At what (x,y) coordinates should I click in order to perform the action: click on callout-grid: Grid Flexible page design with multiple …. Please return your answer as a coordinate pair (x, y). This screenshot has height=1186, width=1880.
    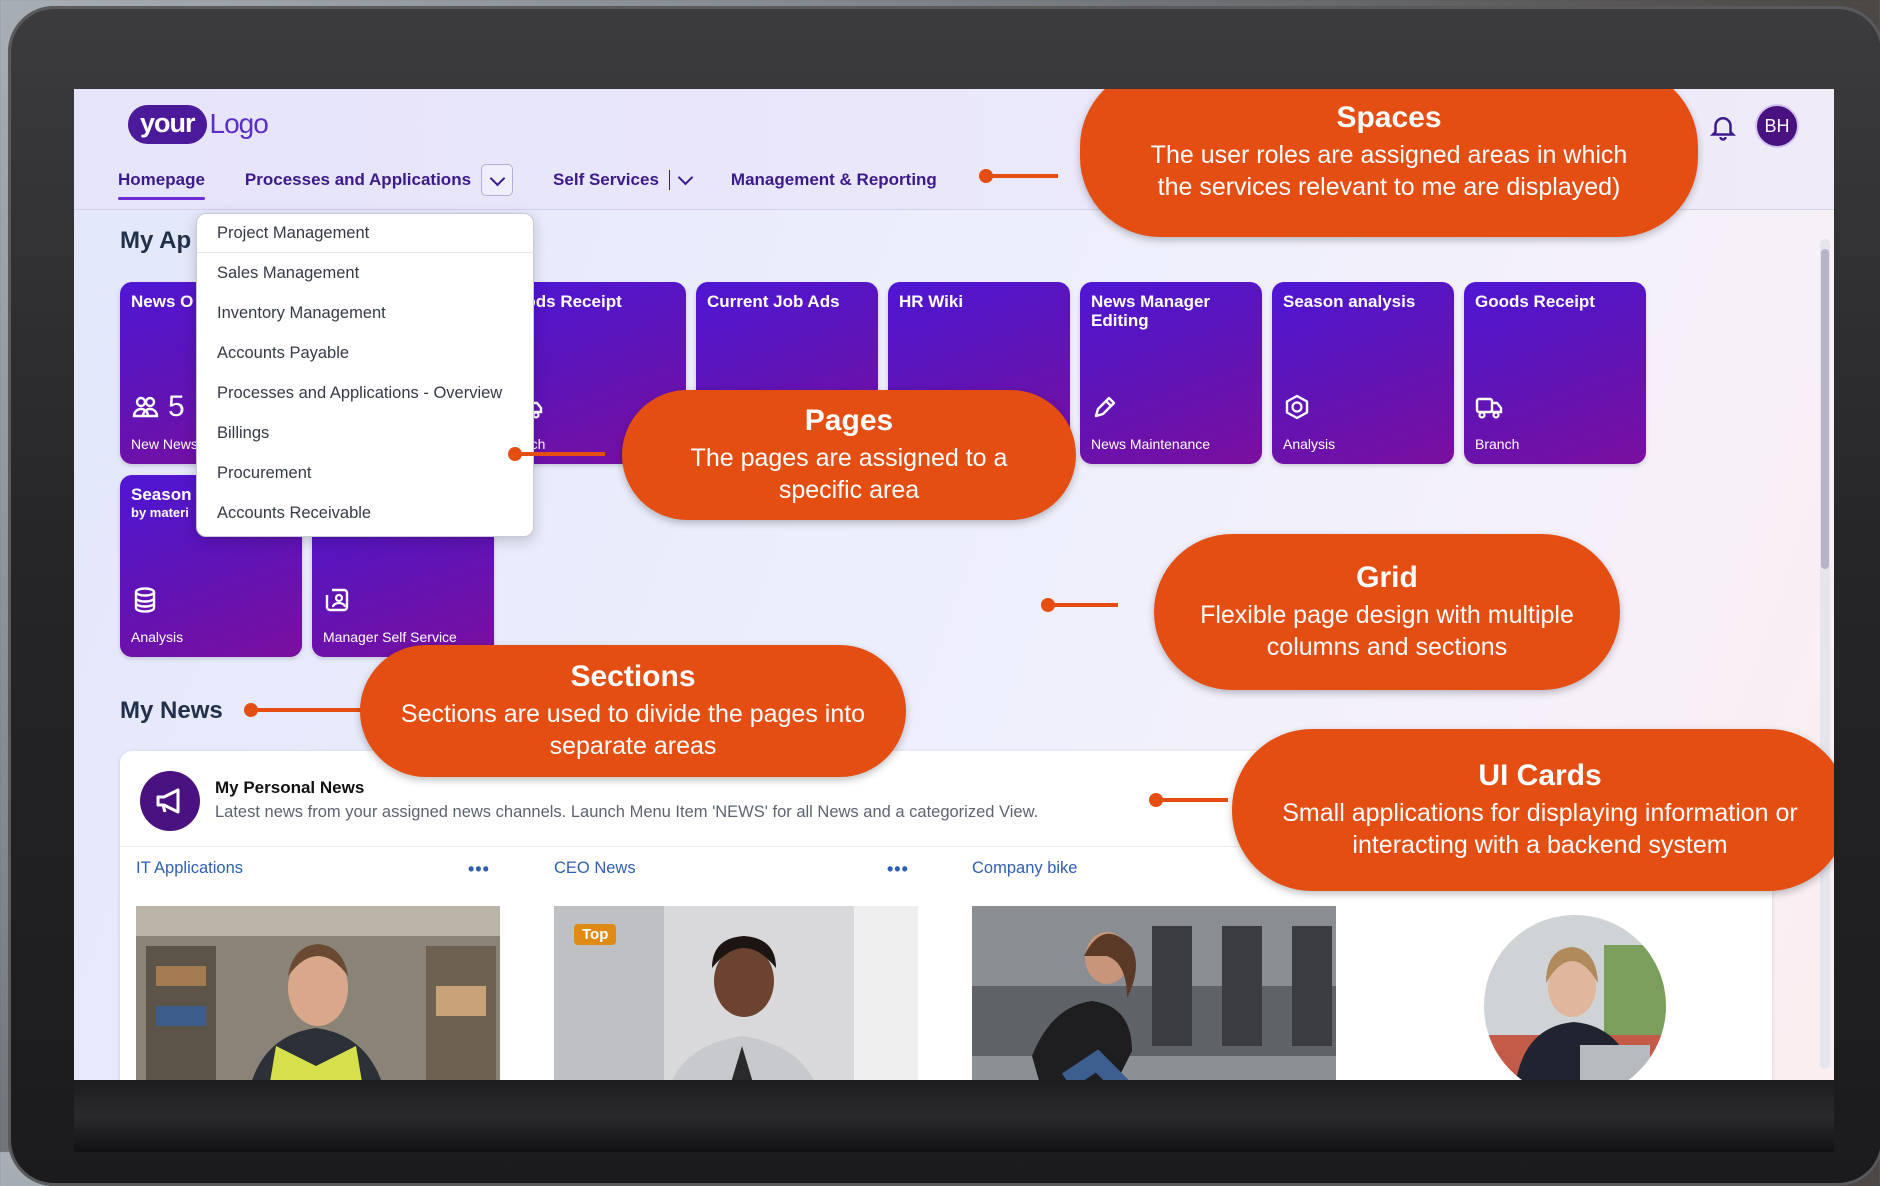
    Looking at the image, I should click on (1387, 612).